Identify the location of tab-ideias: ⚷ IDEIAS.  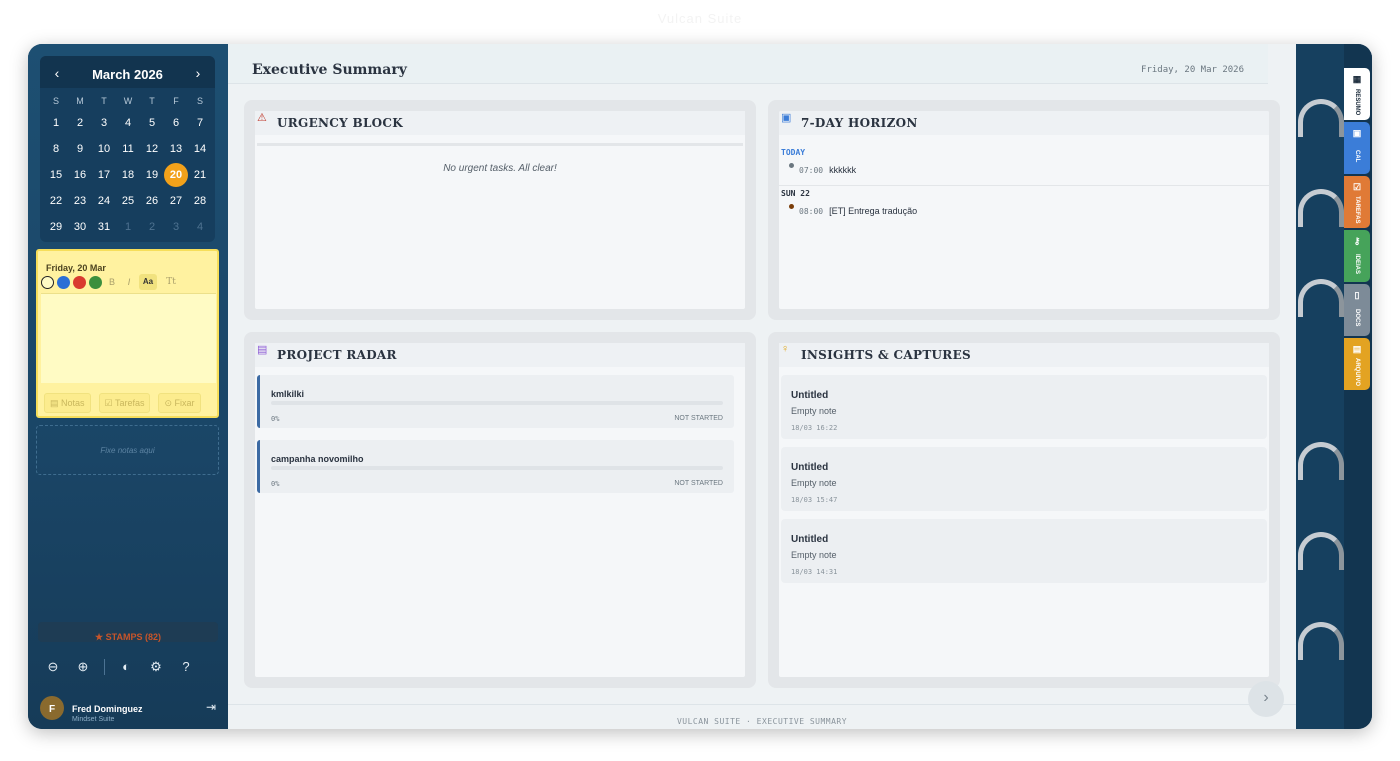
(1357, 256).